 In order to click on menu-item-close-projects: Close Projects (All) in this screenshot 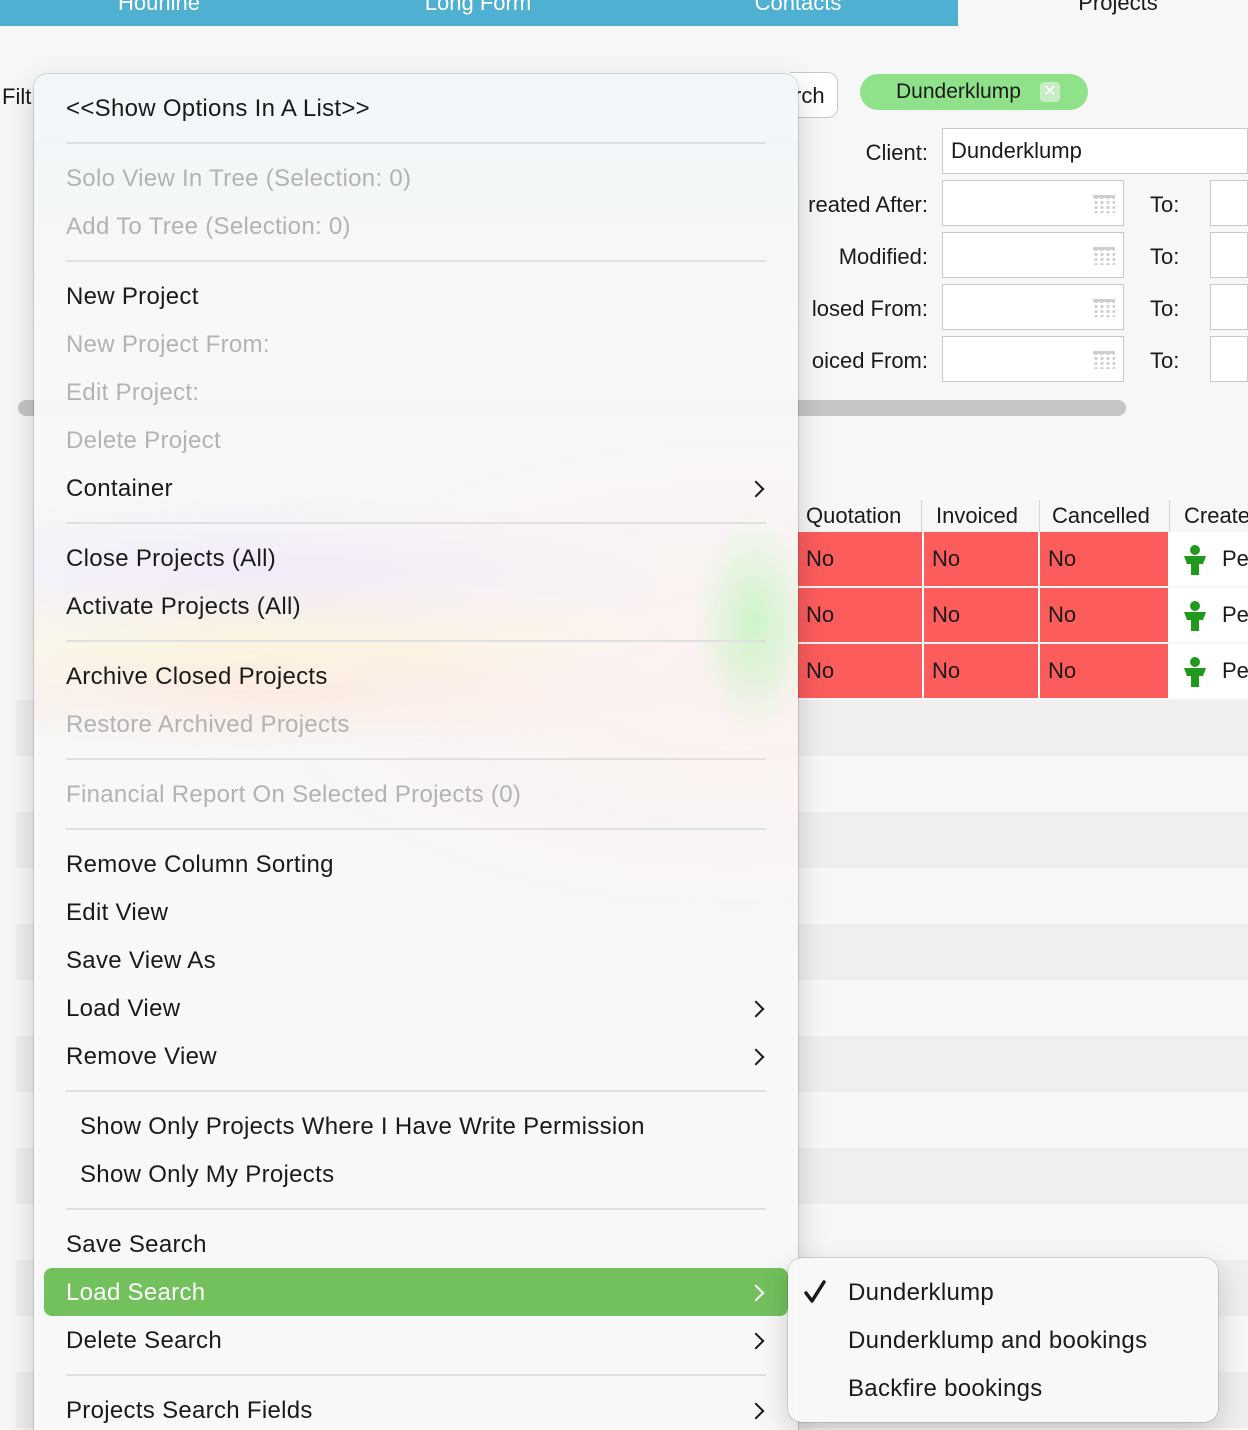, I will do `click(171, 559)`.